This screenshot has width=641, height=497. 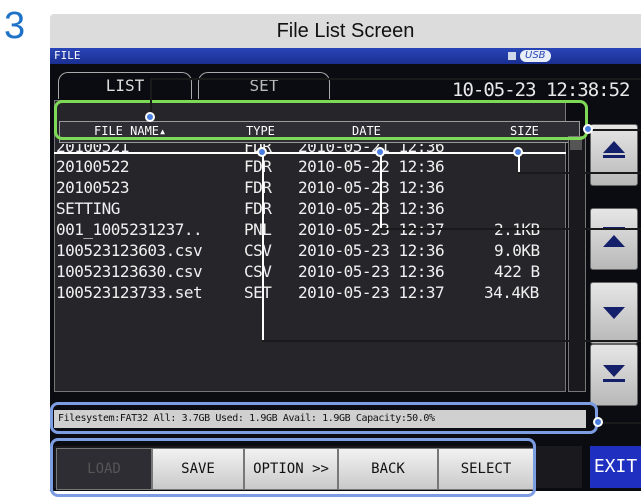 I want to click on status-bar-callout, so click(x=324, y=418).